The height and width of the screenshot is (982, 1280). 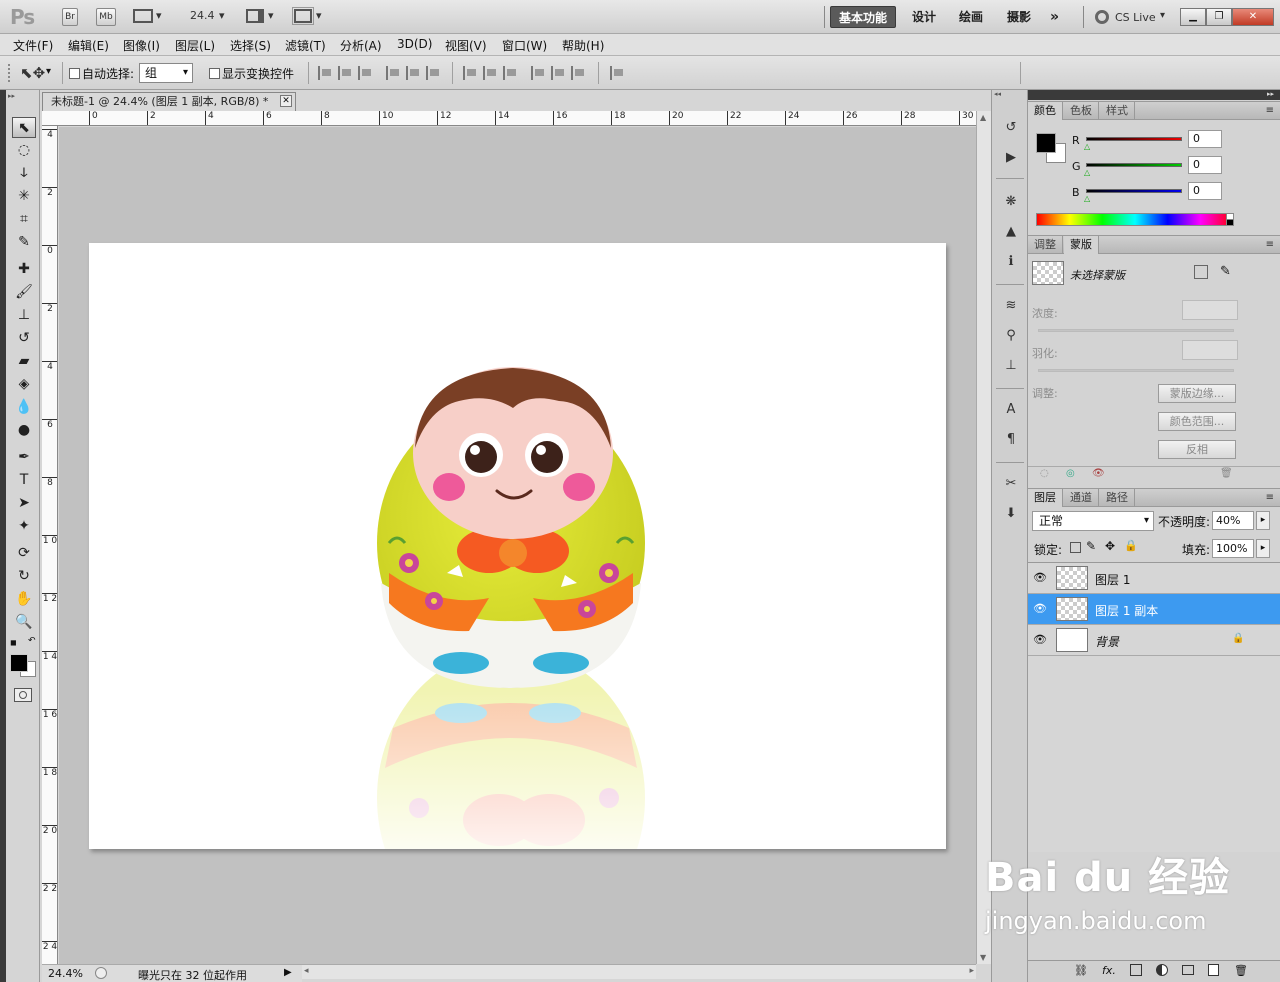 I want to click on menu-edit: 编辑(E), so click(x=88, y=45).